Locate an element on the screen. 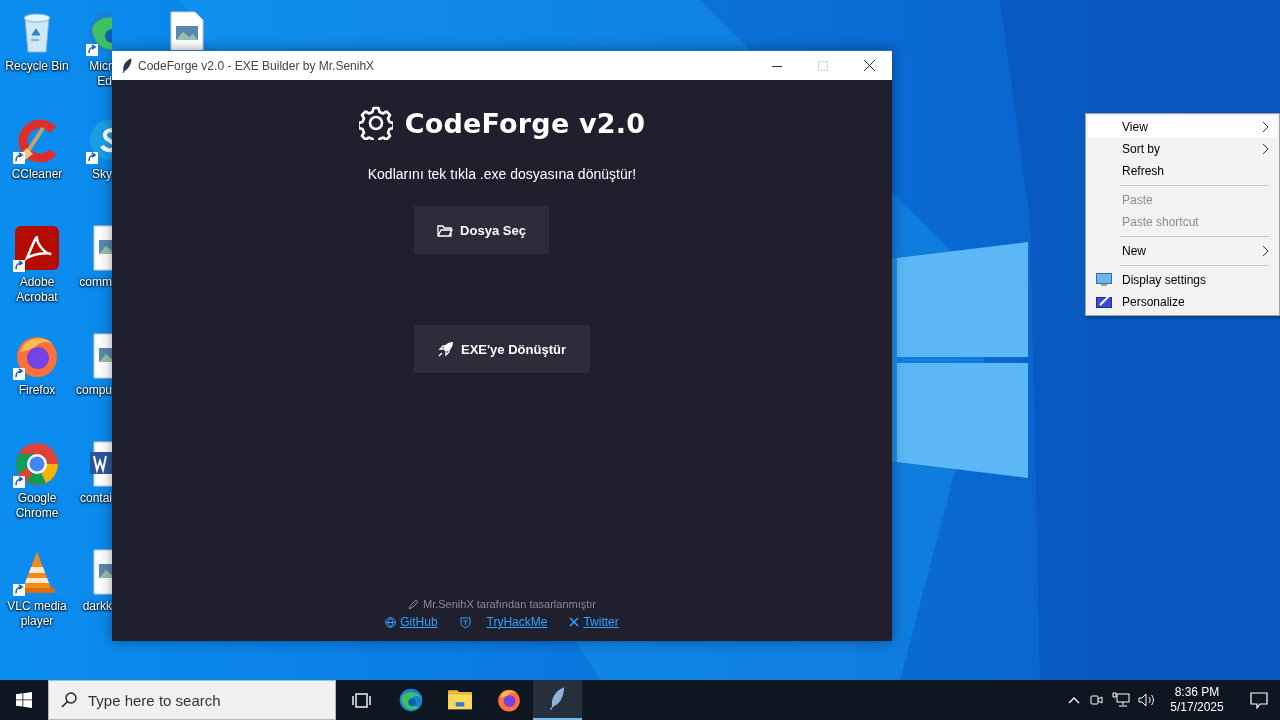  camera-icon is located at coordinates (1096, 700).